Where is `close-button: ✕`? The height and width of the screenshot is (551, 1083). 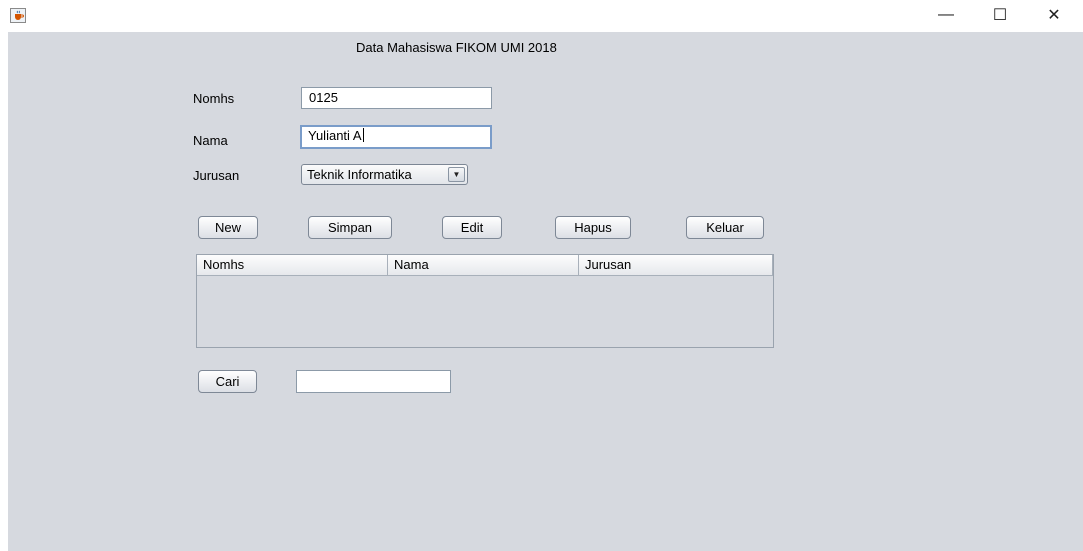 close-button: ✕ is located at coordinates (1054, 15).